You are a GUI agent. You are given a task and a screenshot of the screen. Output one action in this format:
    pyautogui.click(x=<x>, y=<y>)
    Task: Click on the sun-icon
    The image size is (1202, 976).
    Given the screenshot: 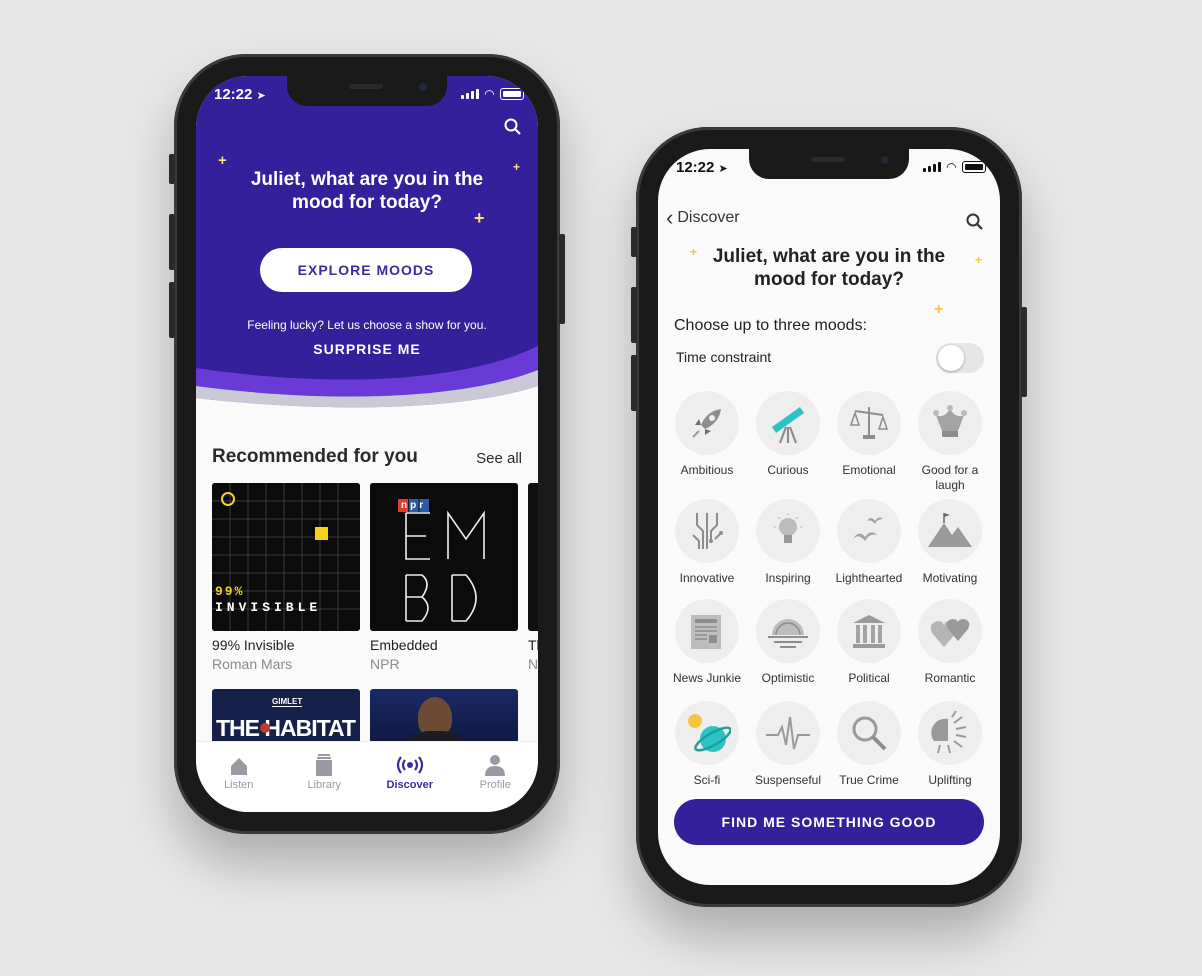 What is the action you would take?
    pyautogui.click(x=949, y=732)
    